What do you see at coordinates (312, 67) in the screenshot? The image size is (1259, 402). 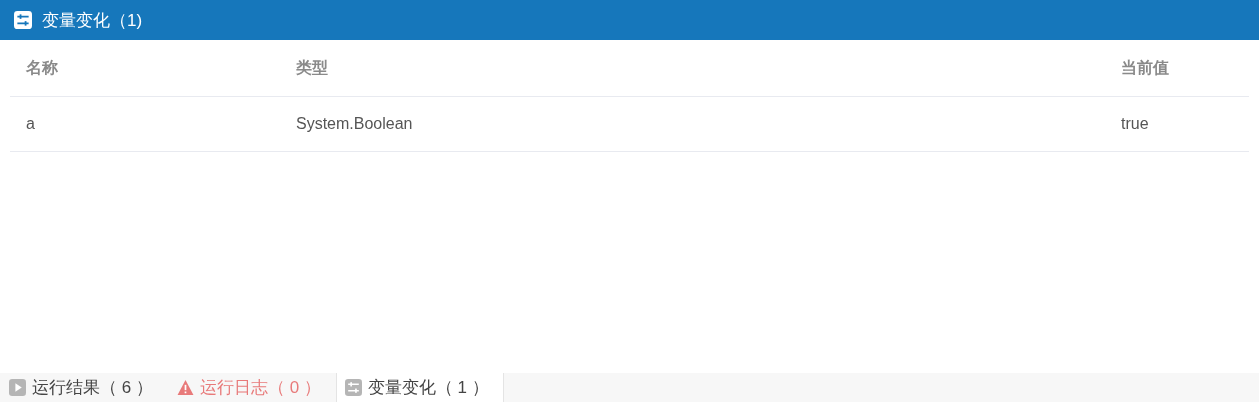 I see `column-header: 类型` at bounding box center [312, 67].